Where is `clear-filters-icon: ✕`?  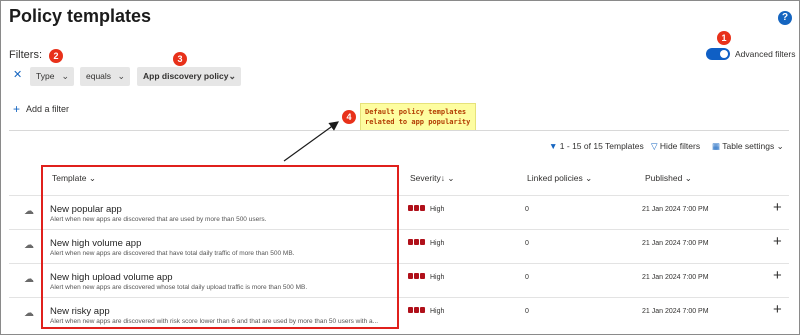
clear-filters-icon: ✕ is located at coordinates (17, 74).